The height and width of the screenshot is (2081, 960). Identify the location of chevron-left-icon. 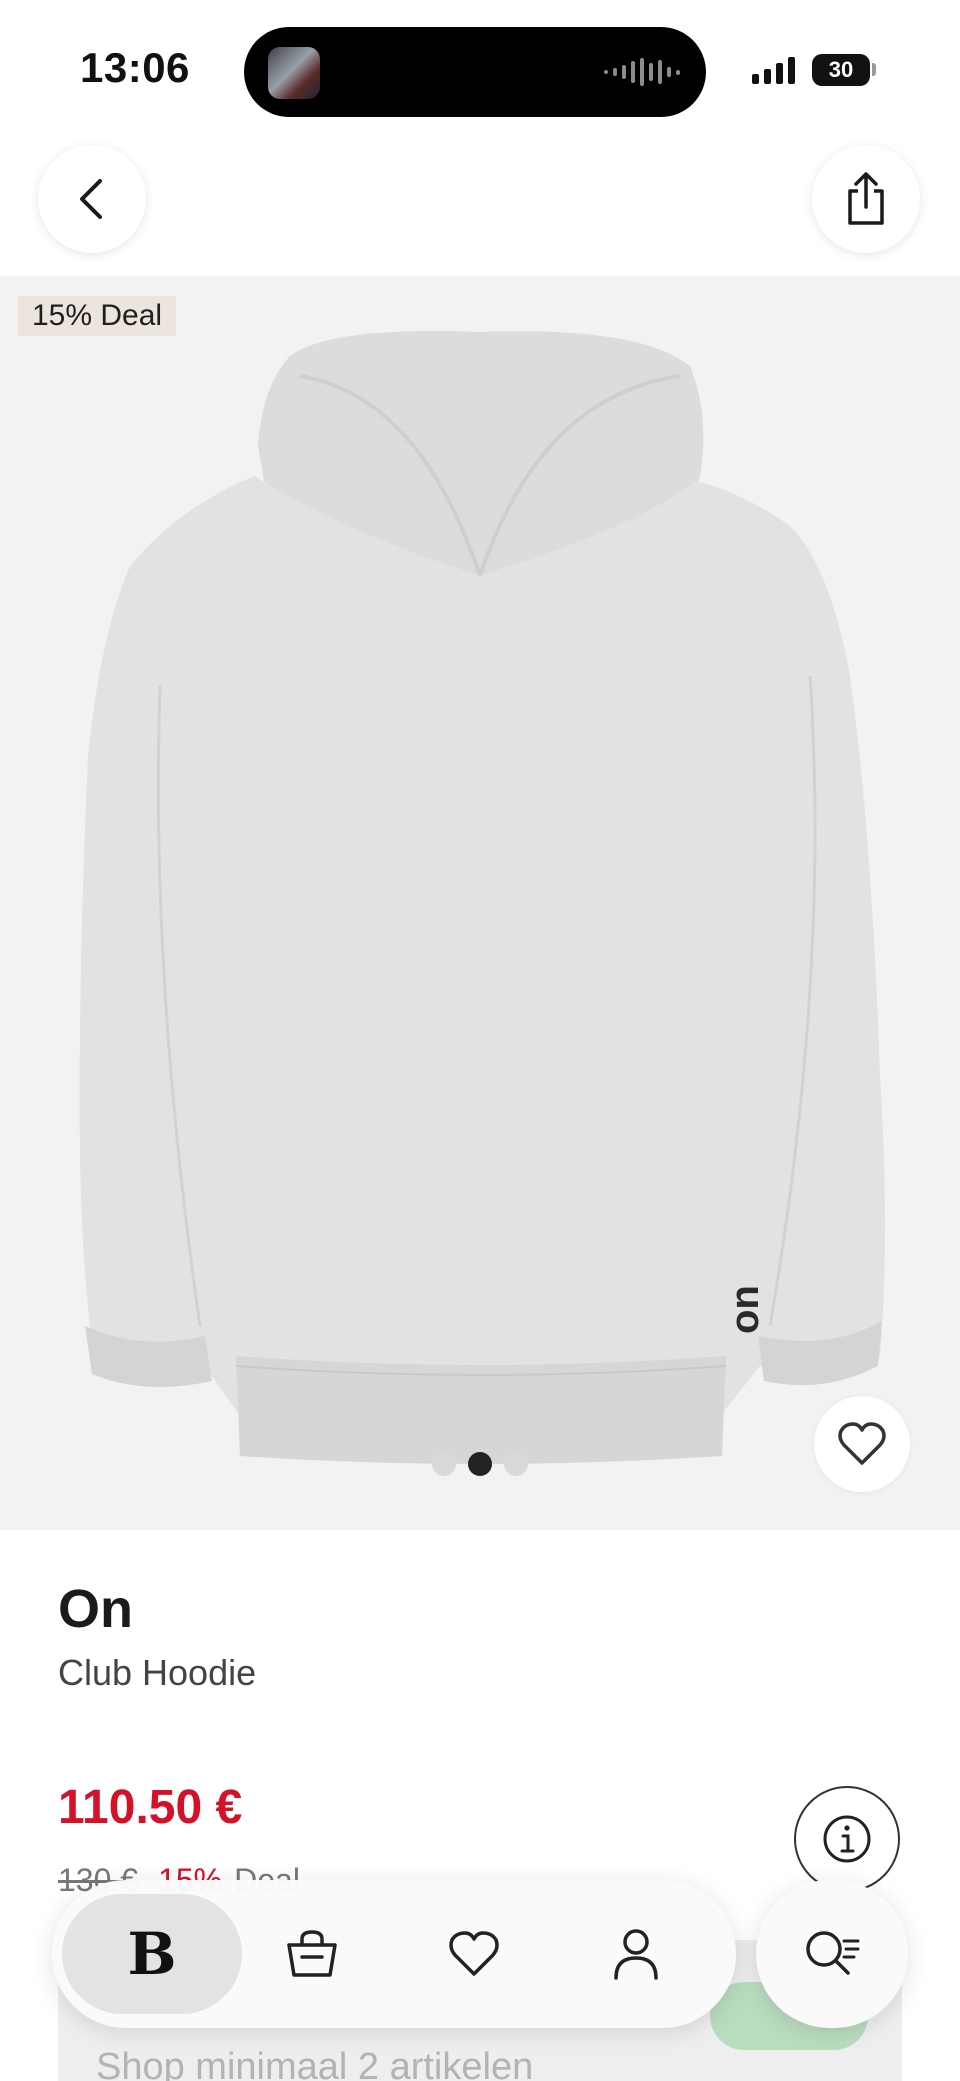
(91, 199).